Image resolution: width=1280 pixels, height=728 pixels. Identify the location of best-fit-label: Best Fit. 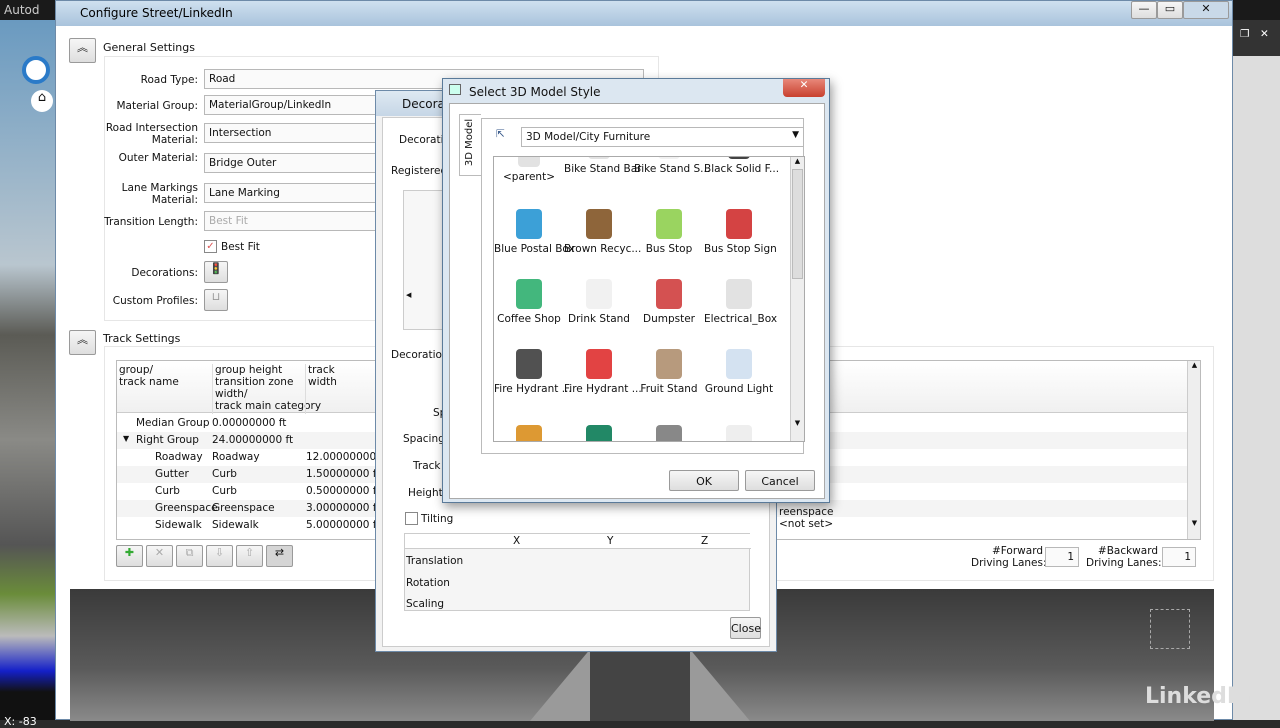
(240, 247).